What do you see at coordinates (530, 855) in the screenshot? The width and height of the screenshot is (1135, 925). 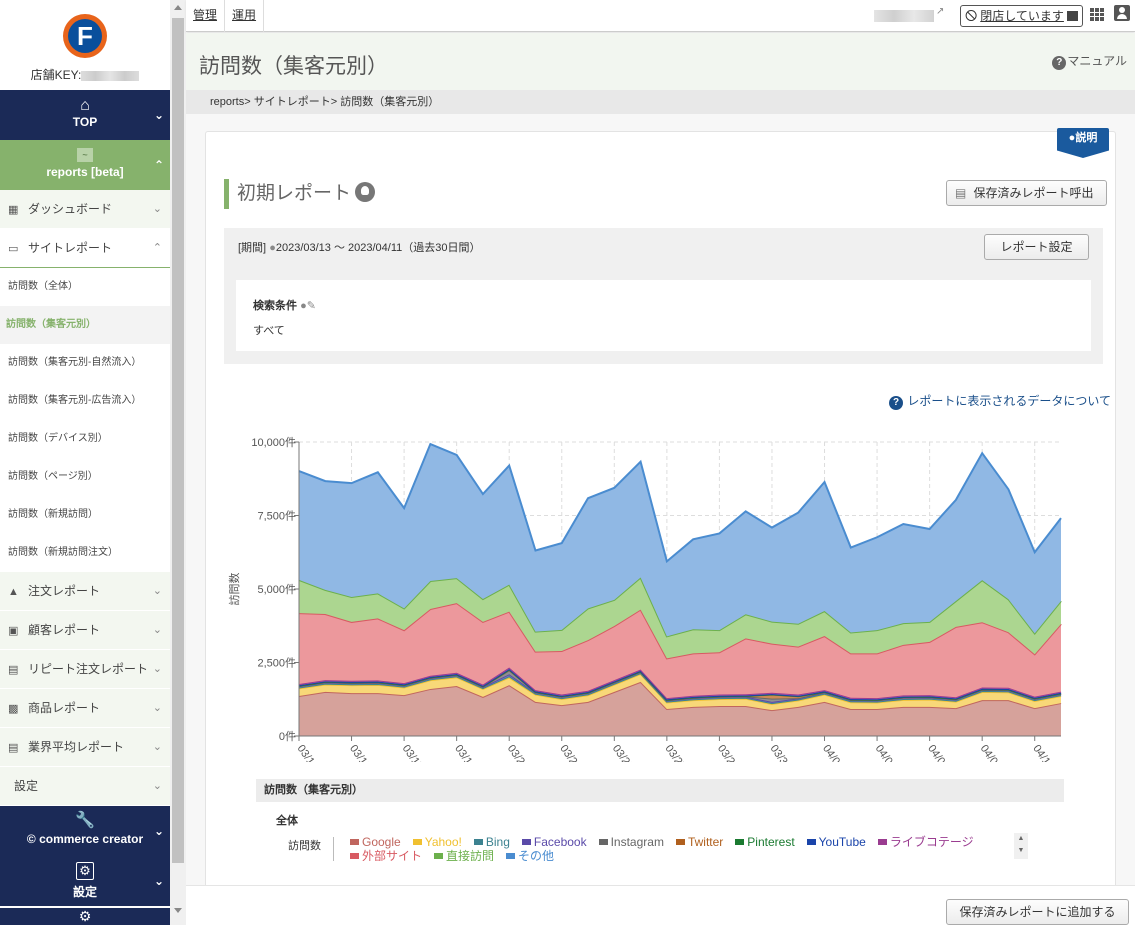 I see `legend-item: その他` at bounding box center [530, 855].